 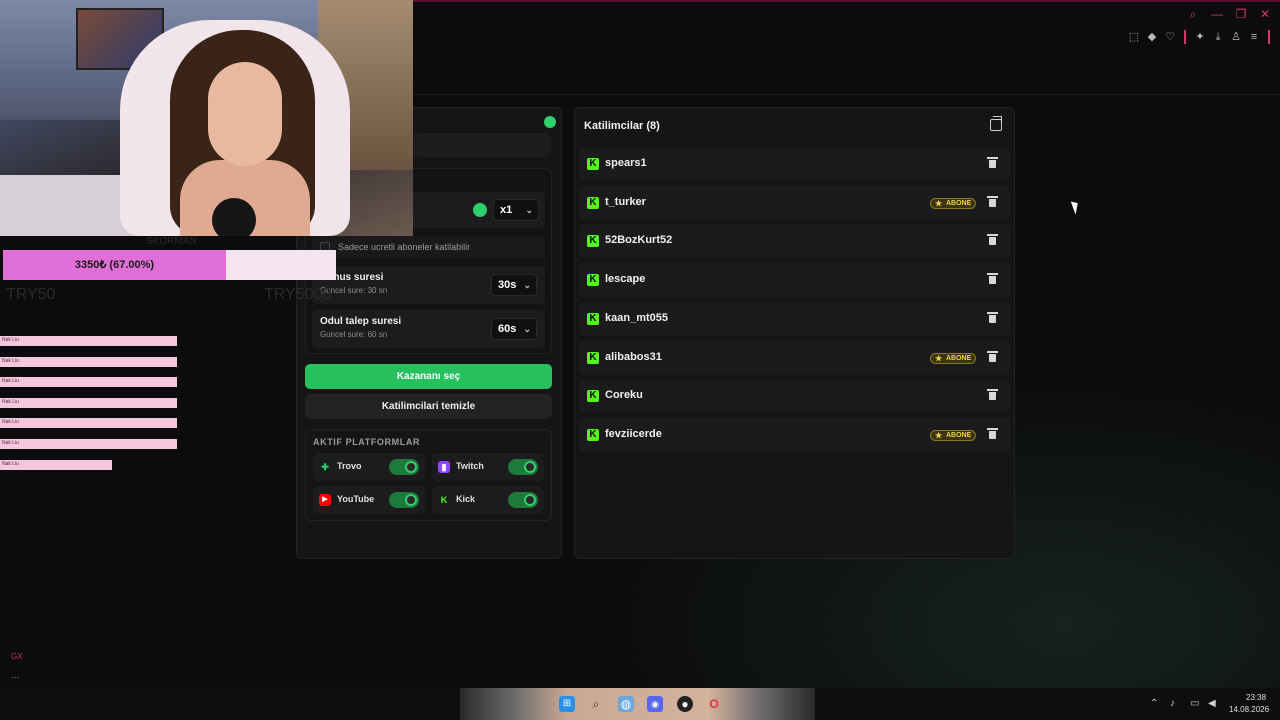 I want to click on participant-name: lescape, so click(x=625, y=279).